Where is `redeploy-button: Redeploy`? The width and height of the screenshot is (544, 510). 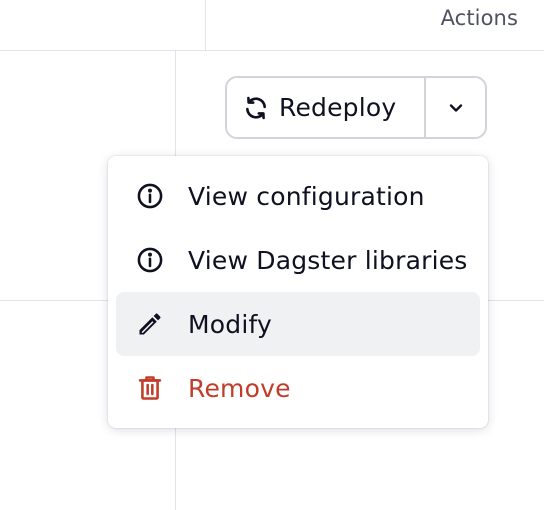
redeploy-button: Redeploy is located at coordinates (325, 107).